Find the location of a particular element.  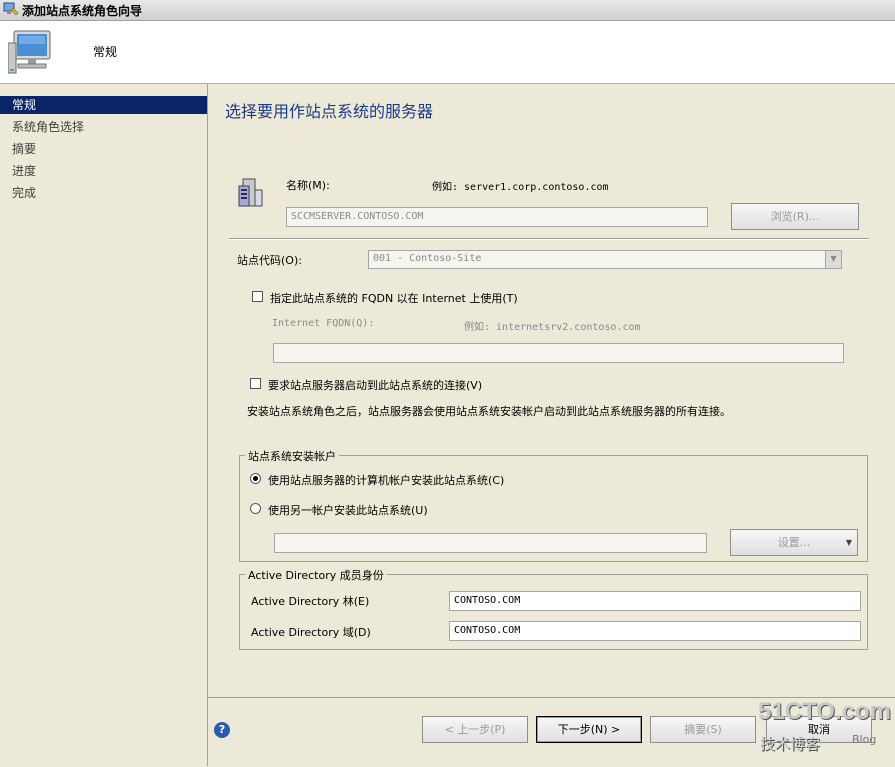

other-account-label: 使用另一帐户安装此站点系统(U) is located at coordinates (348, 510).